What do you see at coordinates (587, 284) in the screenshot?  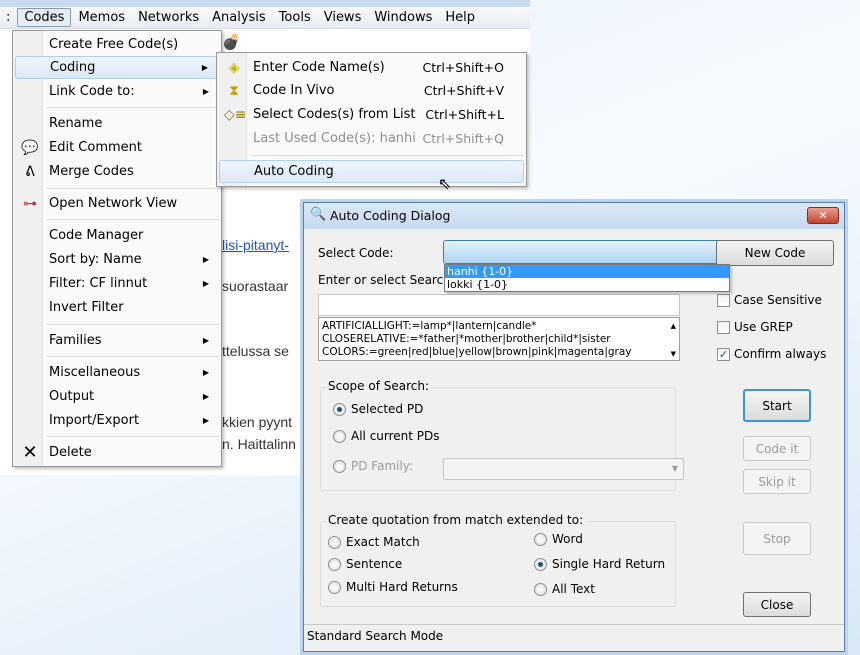 I see `code-option: lokki {1-0}` at bounding box center [587, 284].